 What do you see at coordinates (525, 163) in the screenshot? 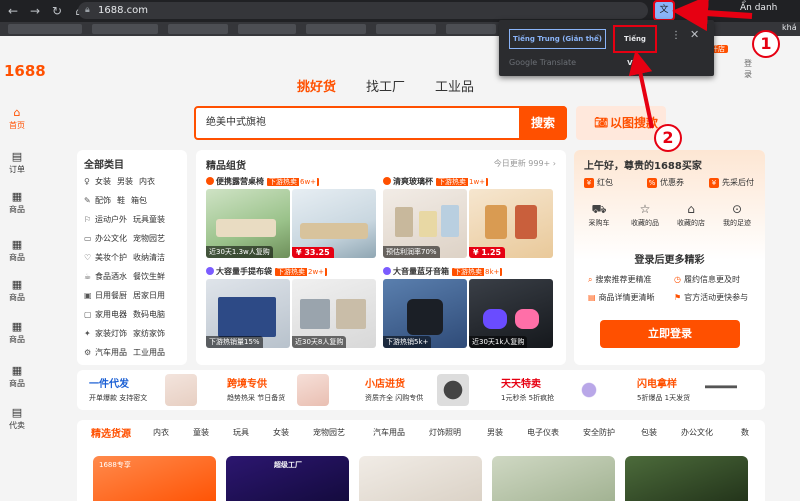
I see `promo-updated: 今日更新 999+ ›` at bounding box center [525, 163].